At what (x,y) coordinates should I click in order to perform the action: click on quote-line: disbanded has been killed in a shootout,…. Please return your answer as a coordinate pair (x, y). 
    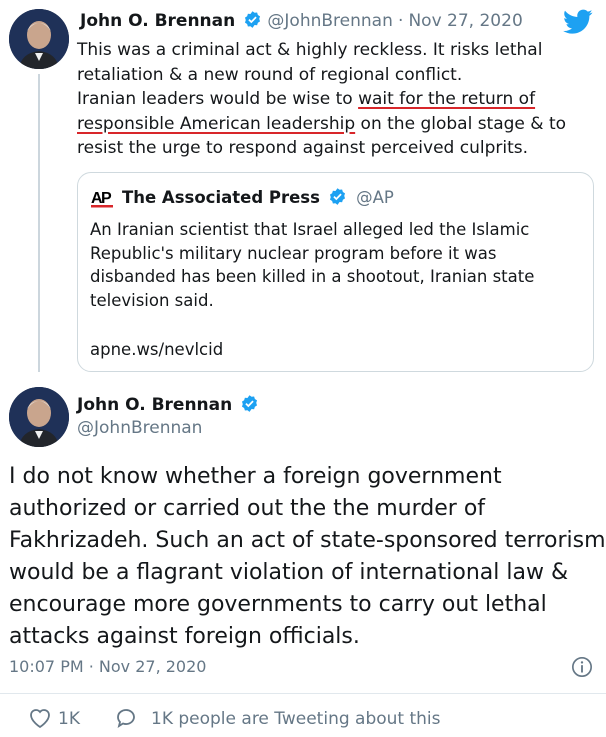
    Looking at the image, I should click on (312, 276).